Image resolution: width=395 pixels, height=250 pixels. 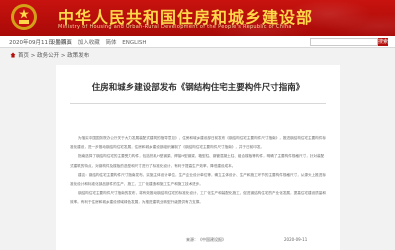 What do you see at coordinates (198, 88) in the screenshot?
I see `article-title: 住房和城乡建设部发布《钢结构住宅主要构件尺寸指南》` at bounding box center [198, 88].